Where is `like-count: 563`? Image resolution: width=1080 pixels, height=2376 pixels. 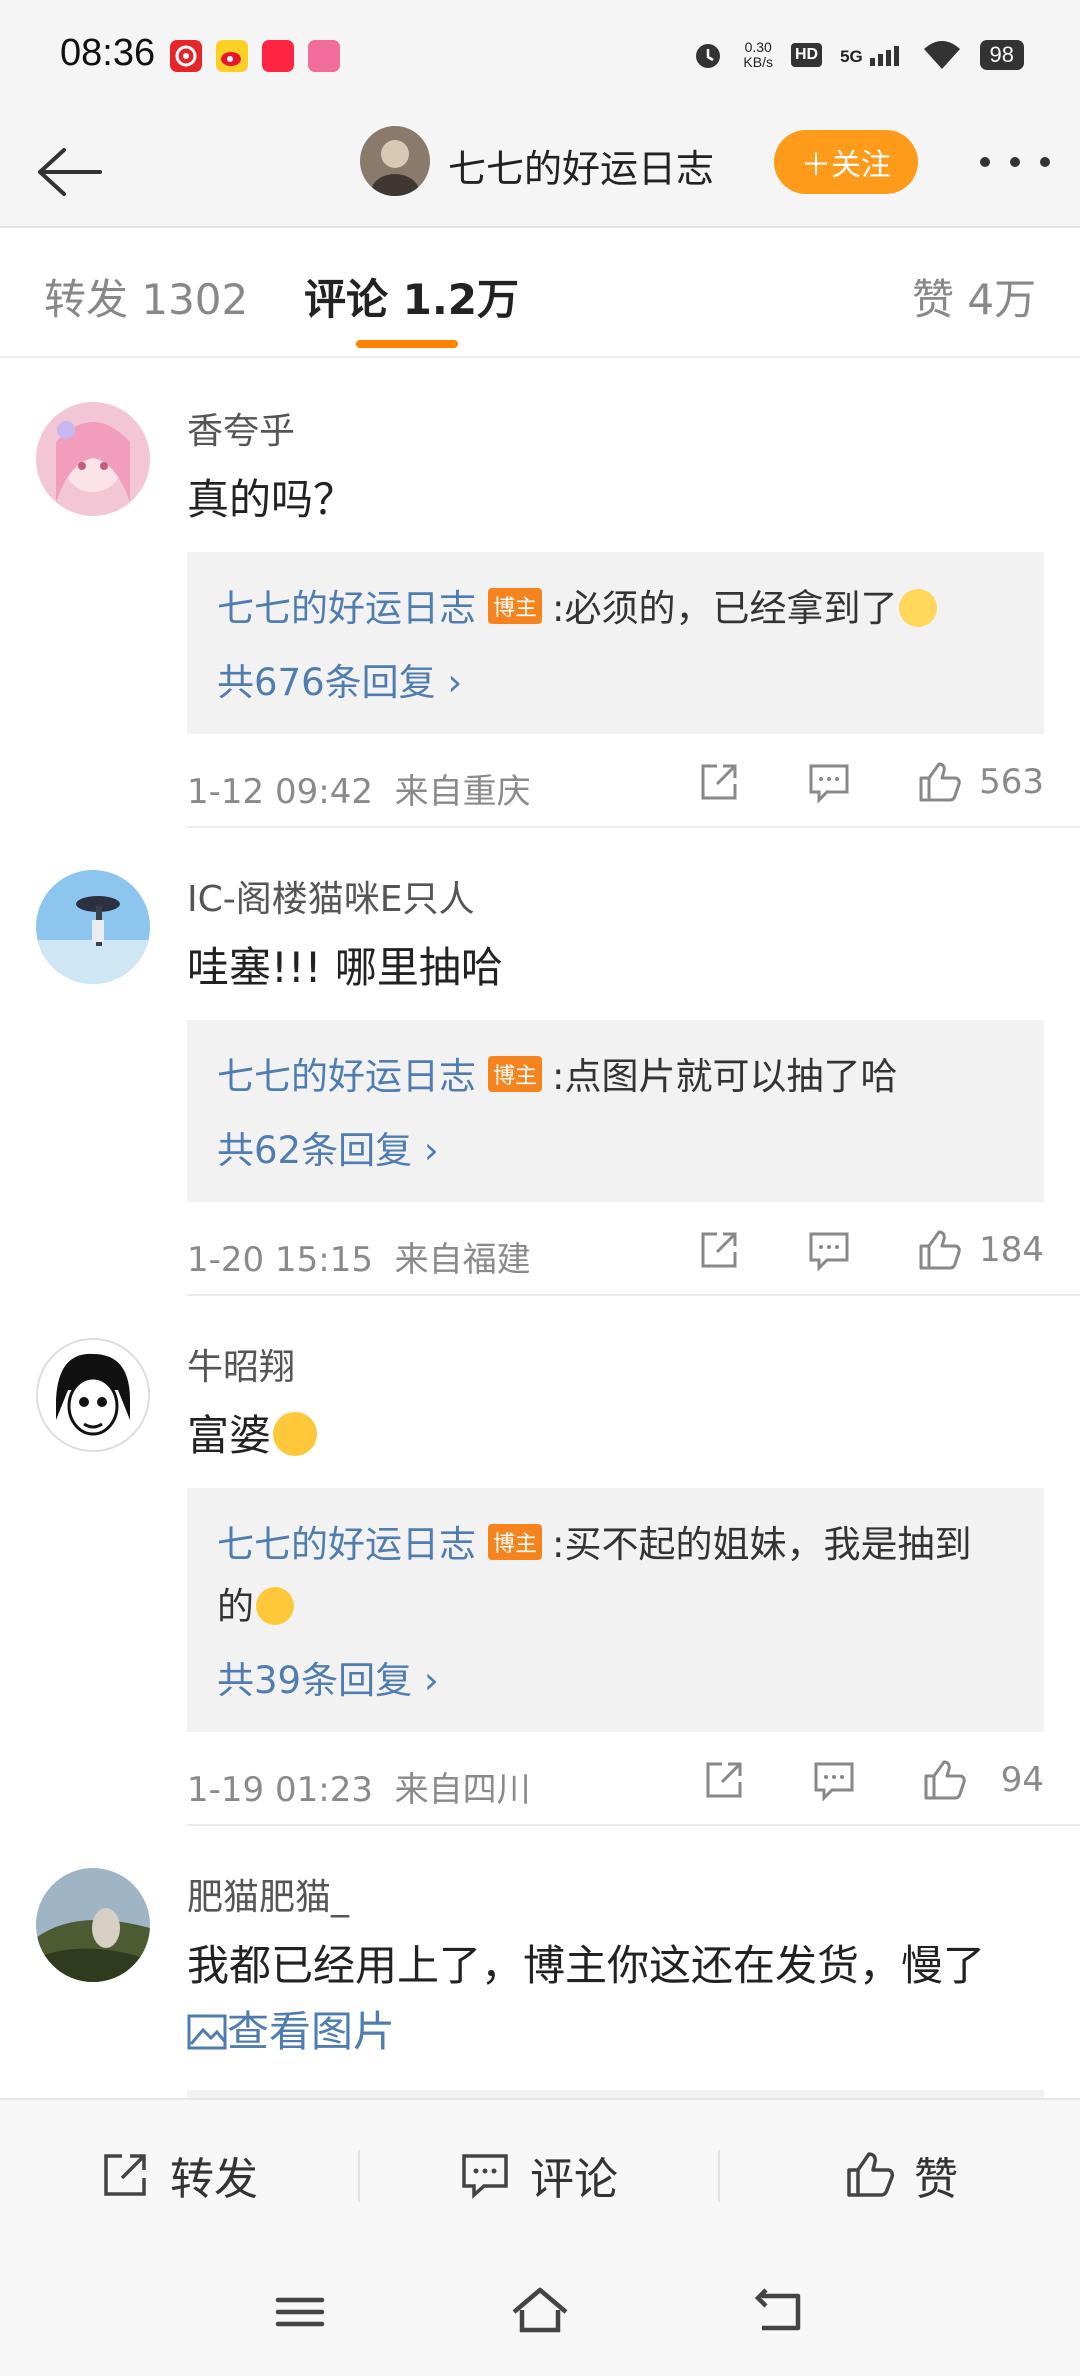
like-count: 563 is located at coordinates (1011, 782).